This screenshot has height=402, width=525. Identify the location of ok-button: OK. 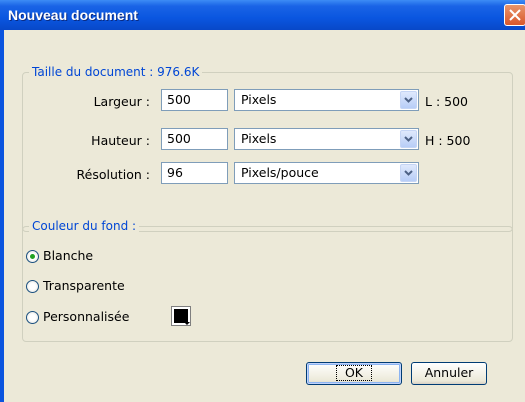
(354, 373).